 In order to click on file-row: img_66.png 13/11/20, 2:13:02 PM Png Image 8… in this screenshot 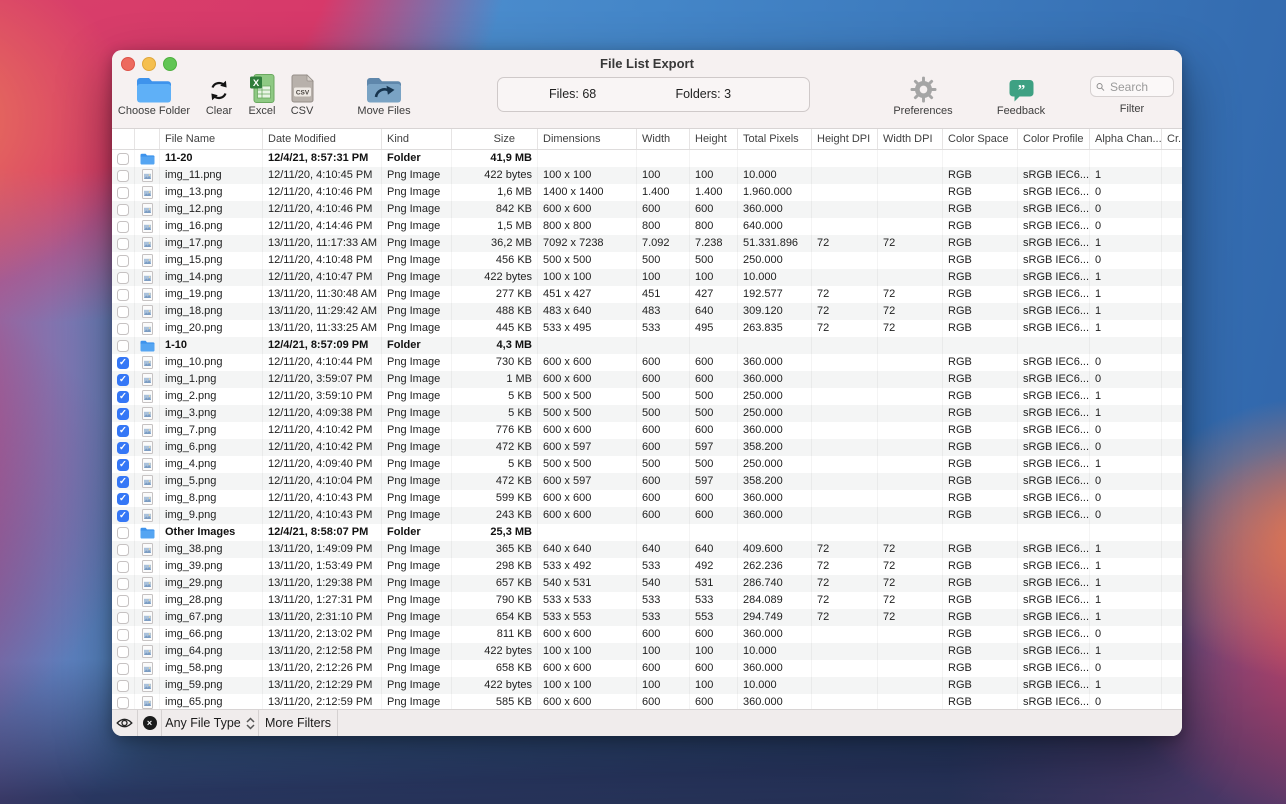, I will do `click(647, 634)`.